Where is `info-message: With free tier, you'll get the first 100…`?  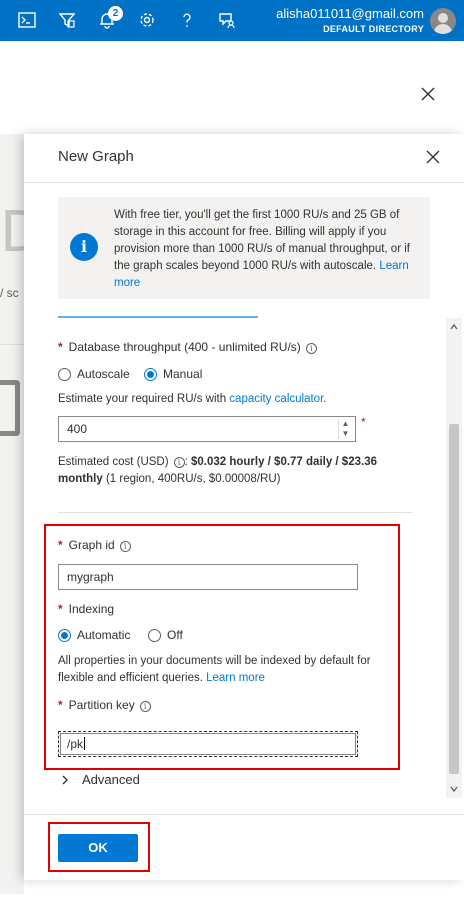 info-message: With free tier, you'll get the first 100… is located at coordinates (262, 240).